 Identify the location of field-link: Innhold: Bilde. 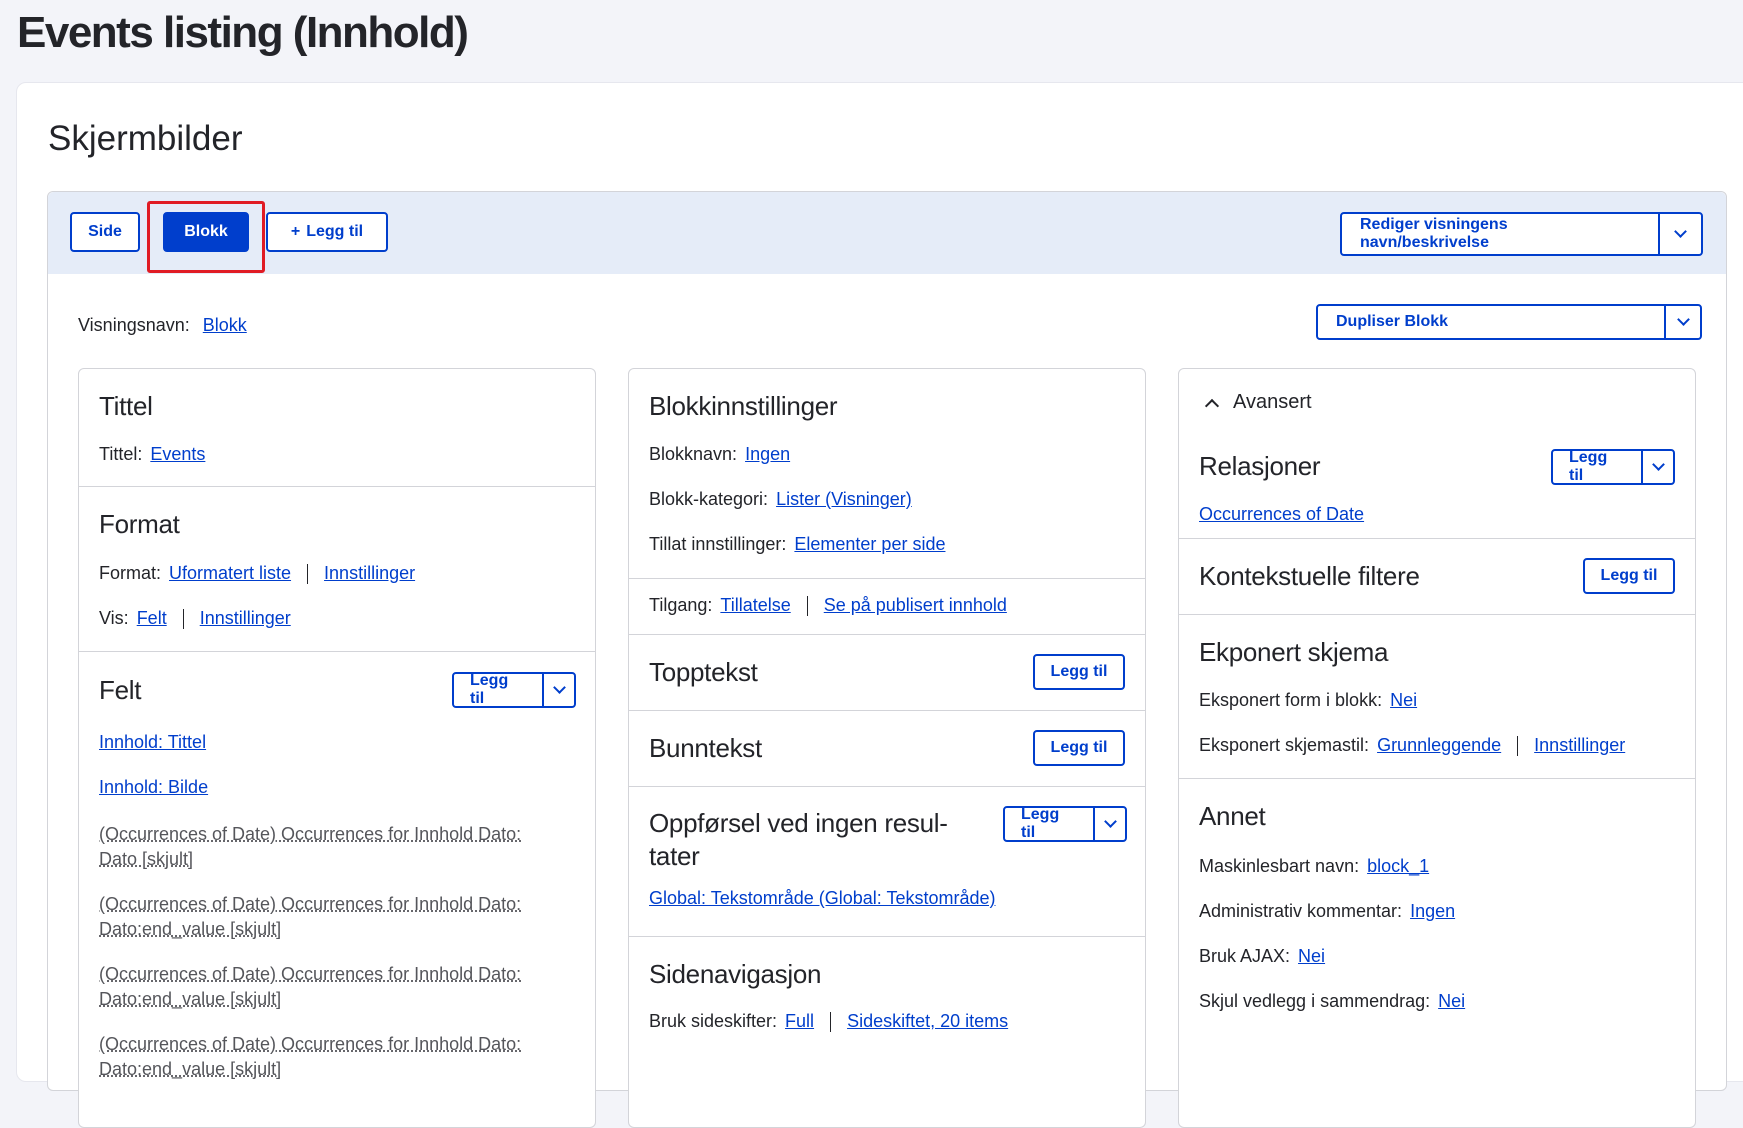
(153, 787).